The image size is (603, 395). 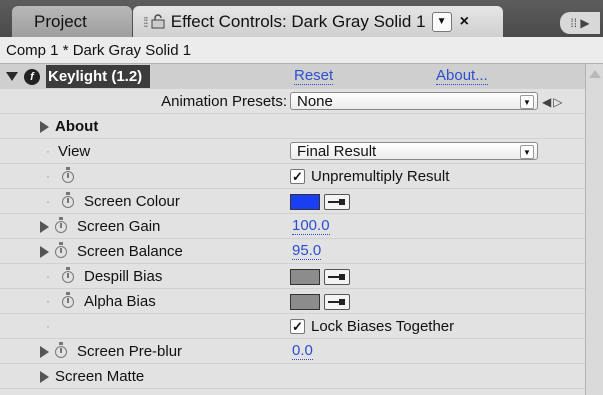 I want to click on screen-matte-row: Screen Matte, so click(x=292, y=376).